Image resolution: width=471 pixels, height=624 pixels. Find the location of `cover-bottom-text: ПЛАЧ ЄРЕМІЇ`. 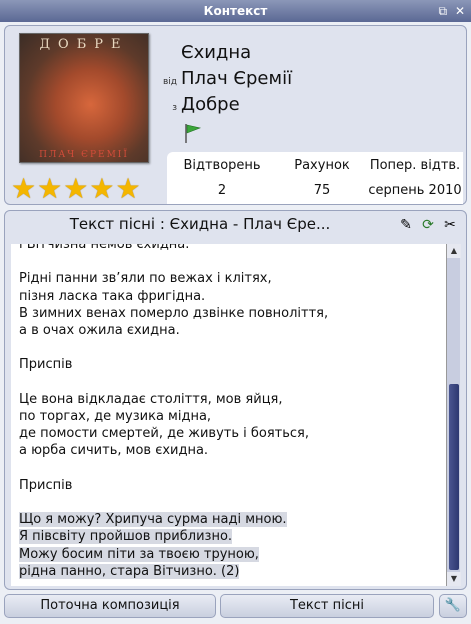

cover-bottom-text: ПЛАЧ ЄРЕМІЇ is located at coordinates (84, 155).